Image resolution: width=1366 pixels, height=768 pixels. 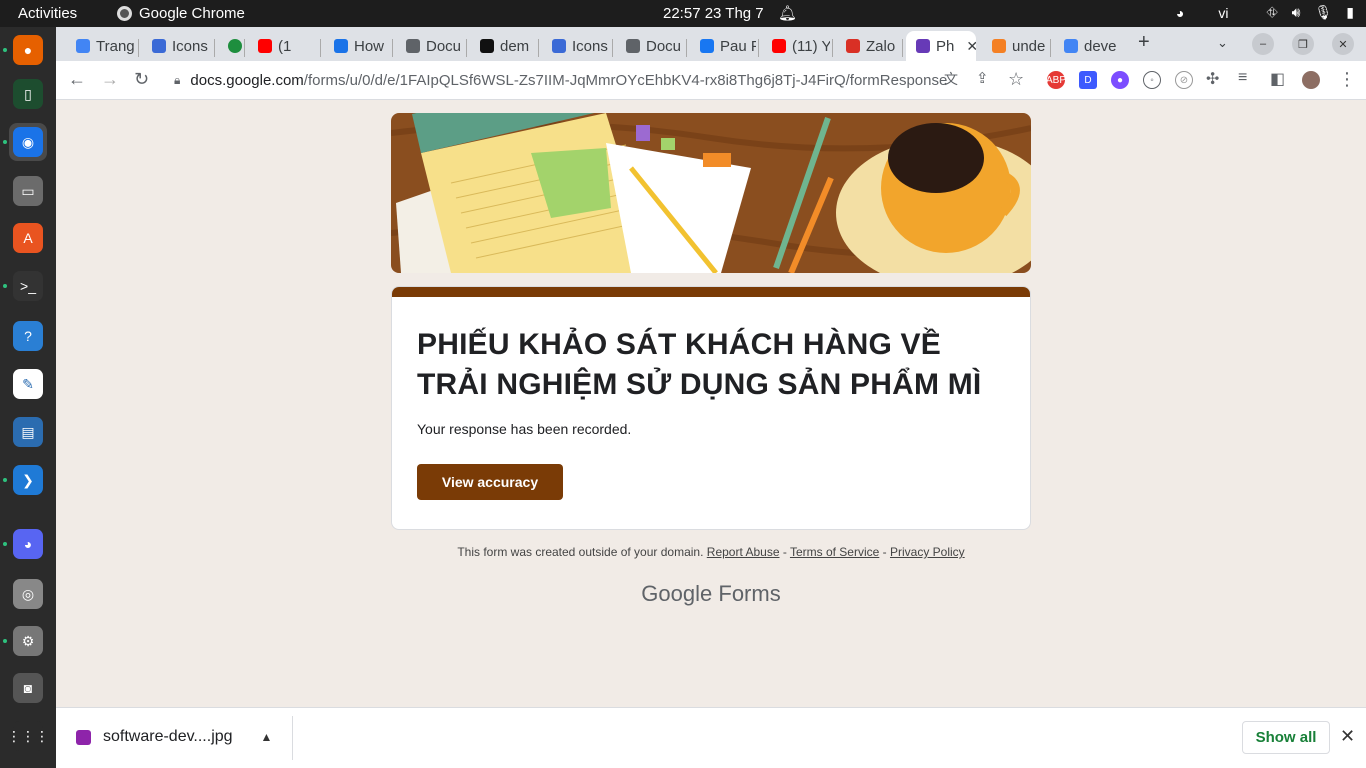 What do you see at coordinates (28, 142) in the screenshot?
I see `chrome-icon: ◉` at bounding box center [28, 142].